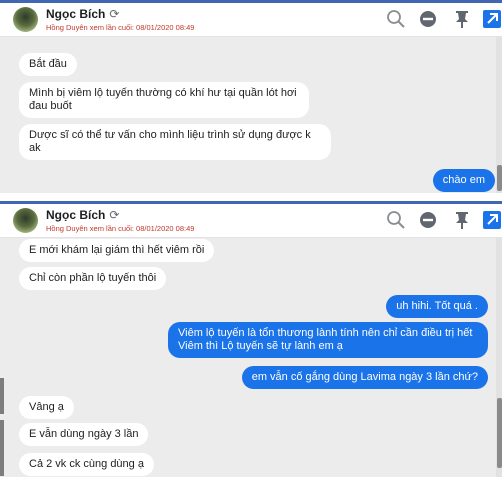  I want to click on message-incoming: Vâng ạ, so click(46, 407).